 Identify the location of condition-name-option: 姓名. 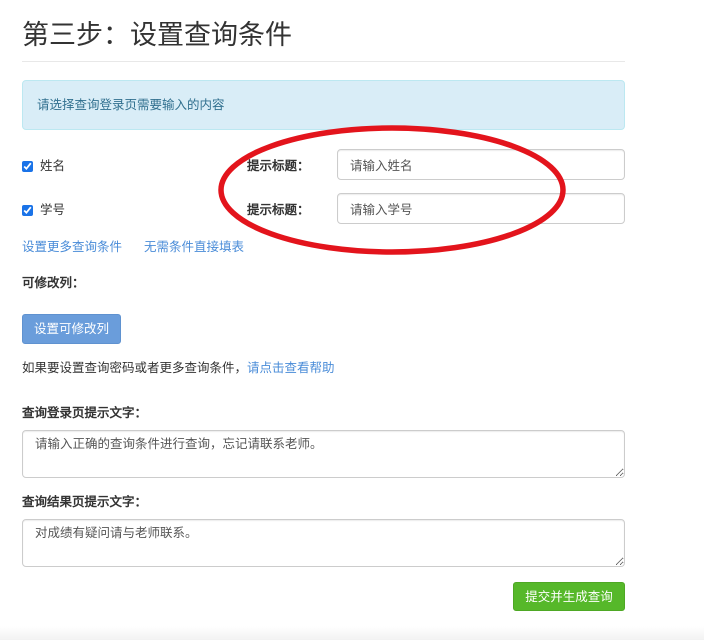
(43, 166).